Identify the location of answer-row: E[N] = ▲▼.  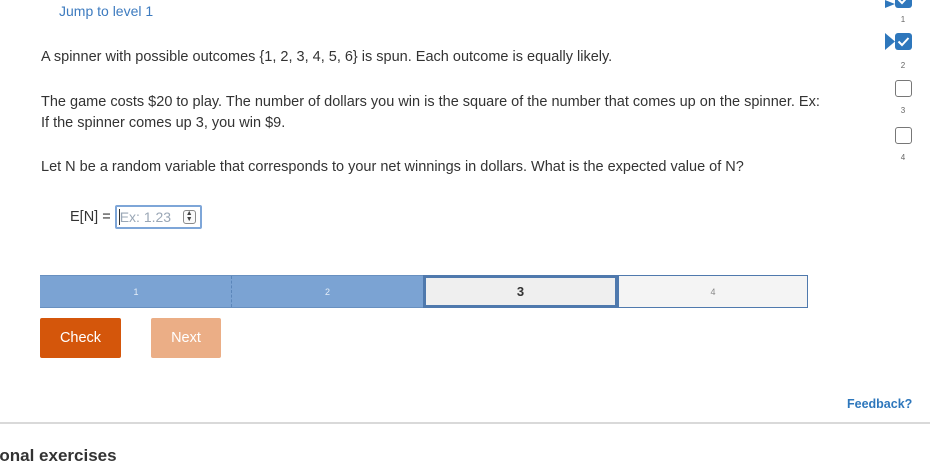
(136, 217).